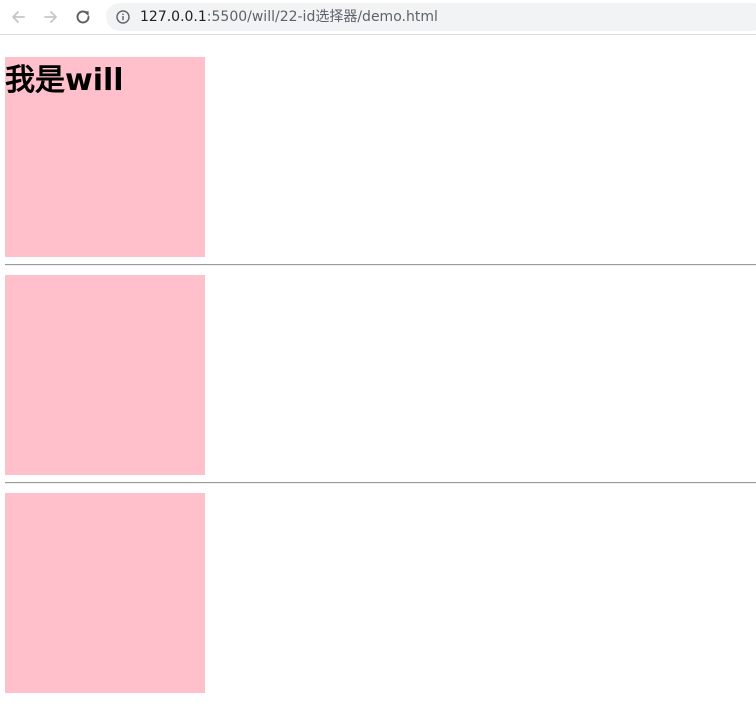 The image size is (756, 717). I want to click on browser-toolbar: 127.0.0.1:5500/will/22-id选择器/demo.html, so click(378, 17).